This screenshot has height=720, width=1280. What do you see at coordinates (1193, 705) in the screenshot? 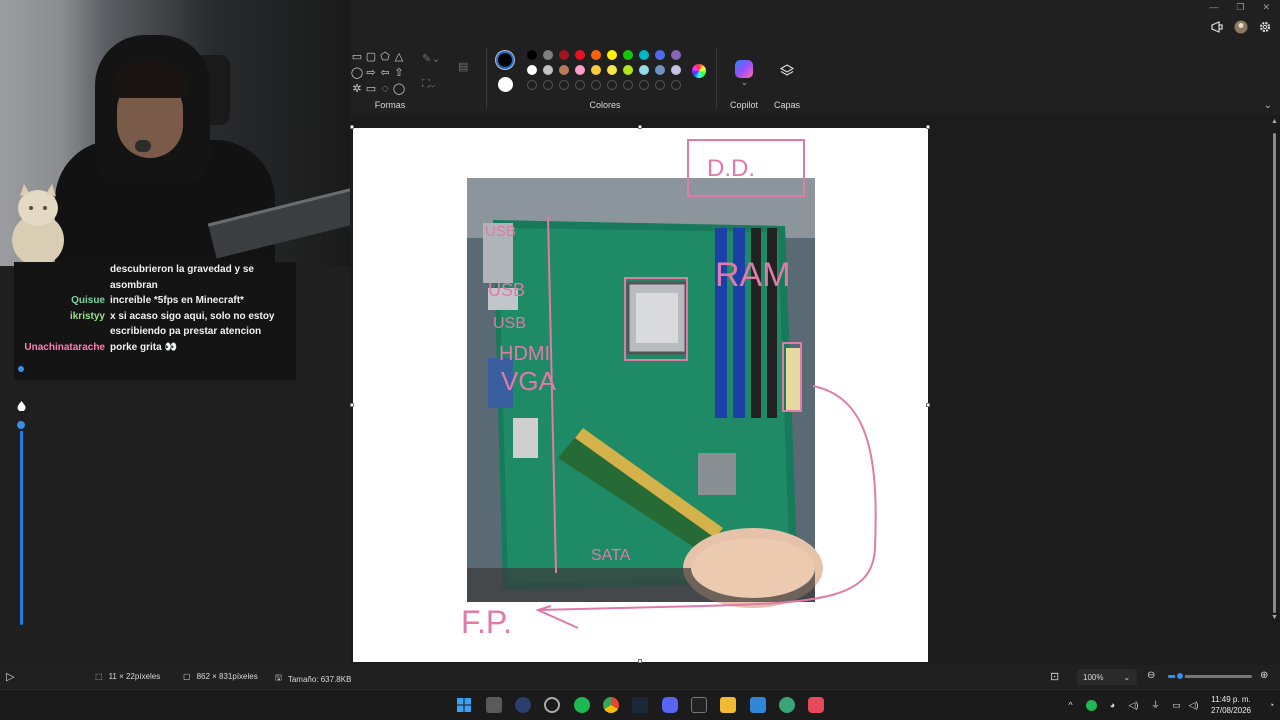
I see `speaker-icon: ◁)` at bounding box center [1193, 705].